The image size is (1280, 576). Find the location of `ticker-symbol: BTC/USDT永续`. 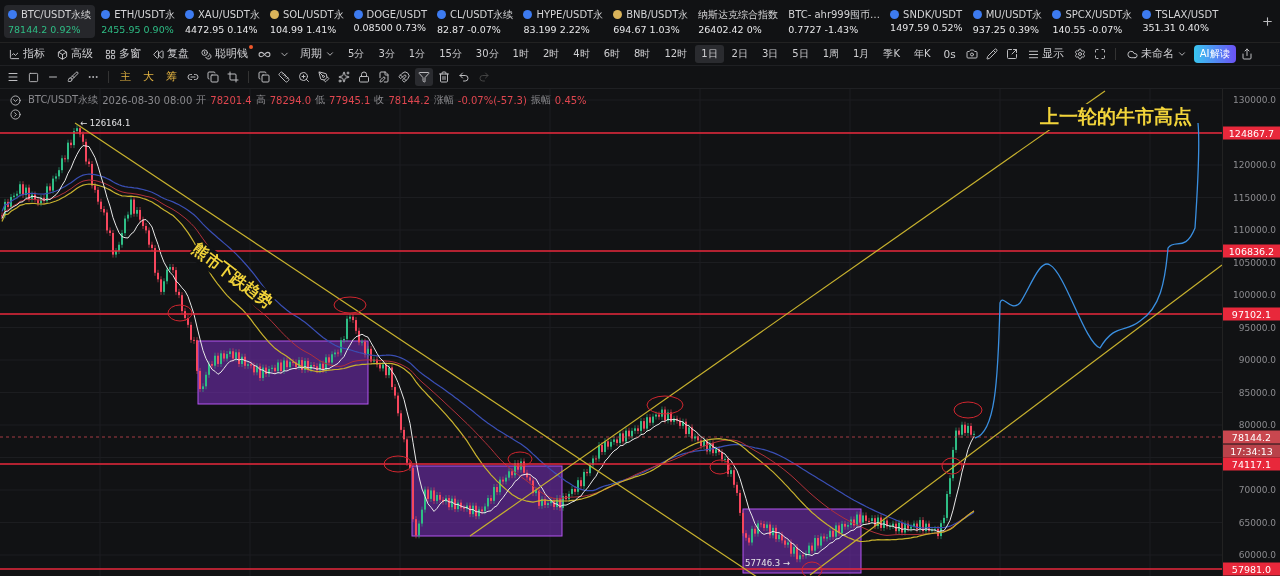

ticker-symbol: BTC/USDT永续 is located at coordinates (56, 14).